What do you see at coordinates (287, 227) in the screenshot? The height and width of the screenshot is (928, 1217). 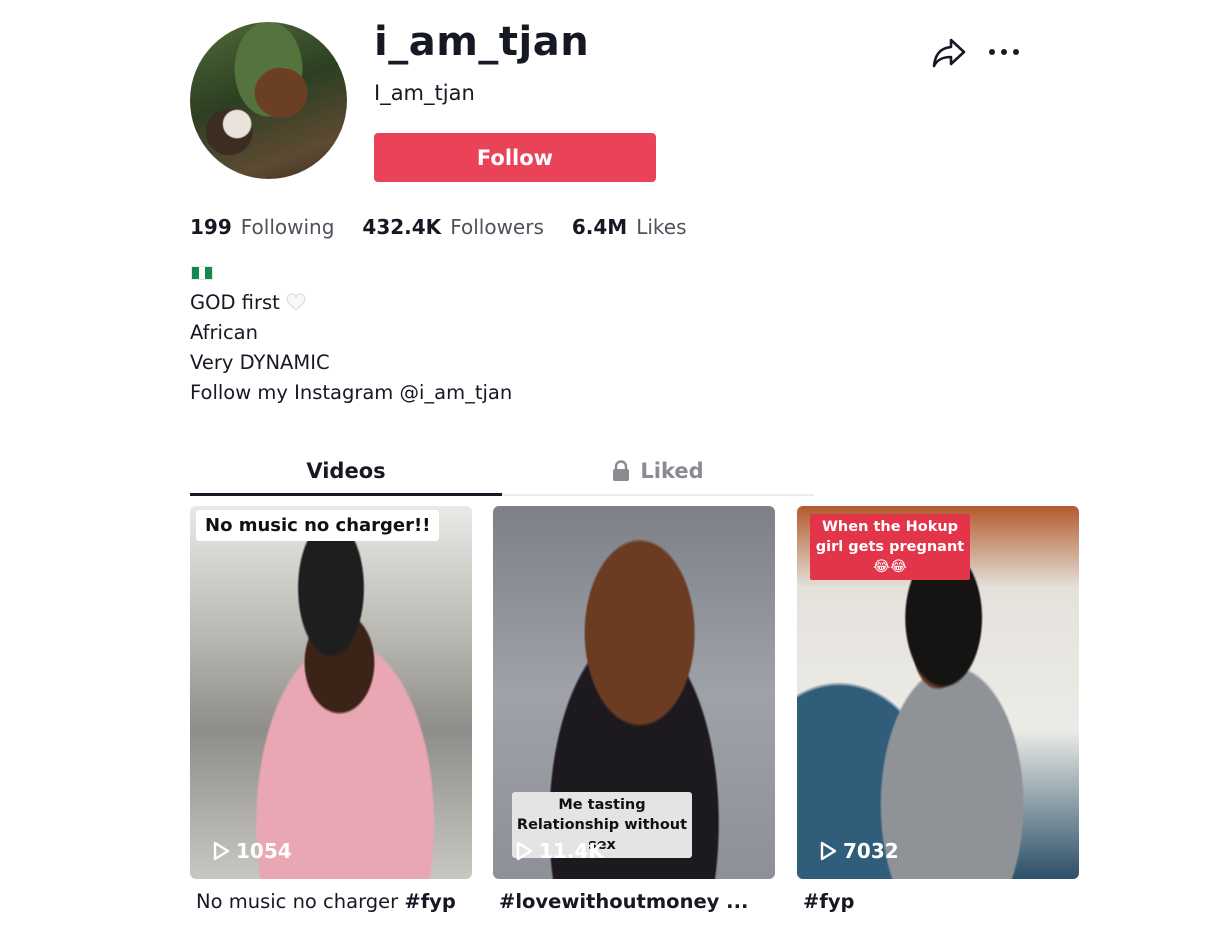 I see `stat-following-label: Following` at bounding box center [287, 227].